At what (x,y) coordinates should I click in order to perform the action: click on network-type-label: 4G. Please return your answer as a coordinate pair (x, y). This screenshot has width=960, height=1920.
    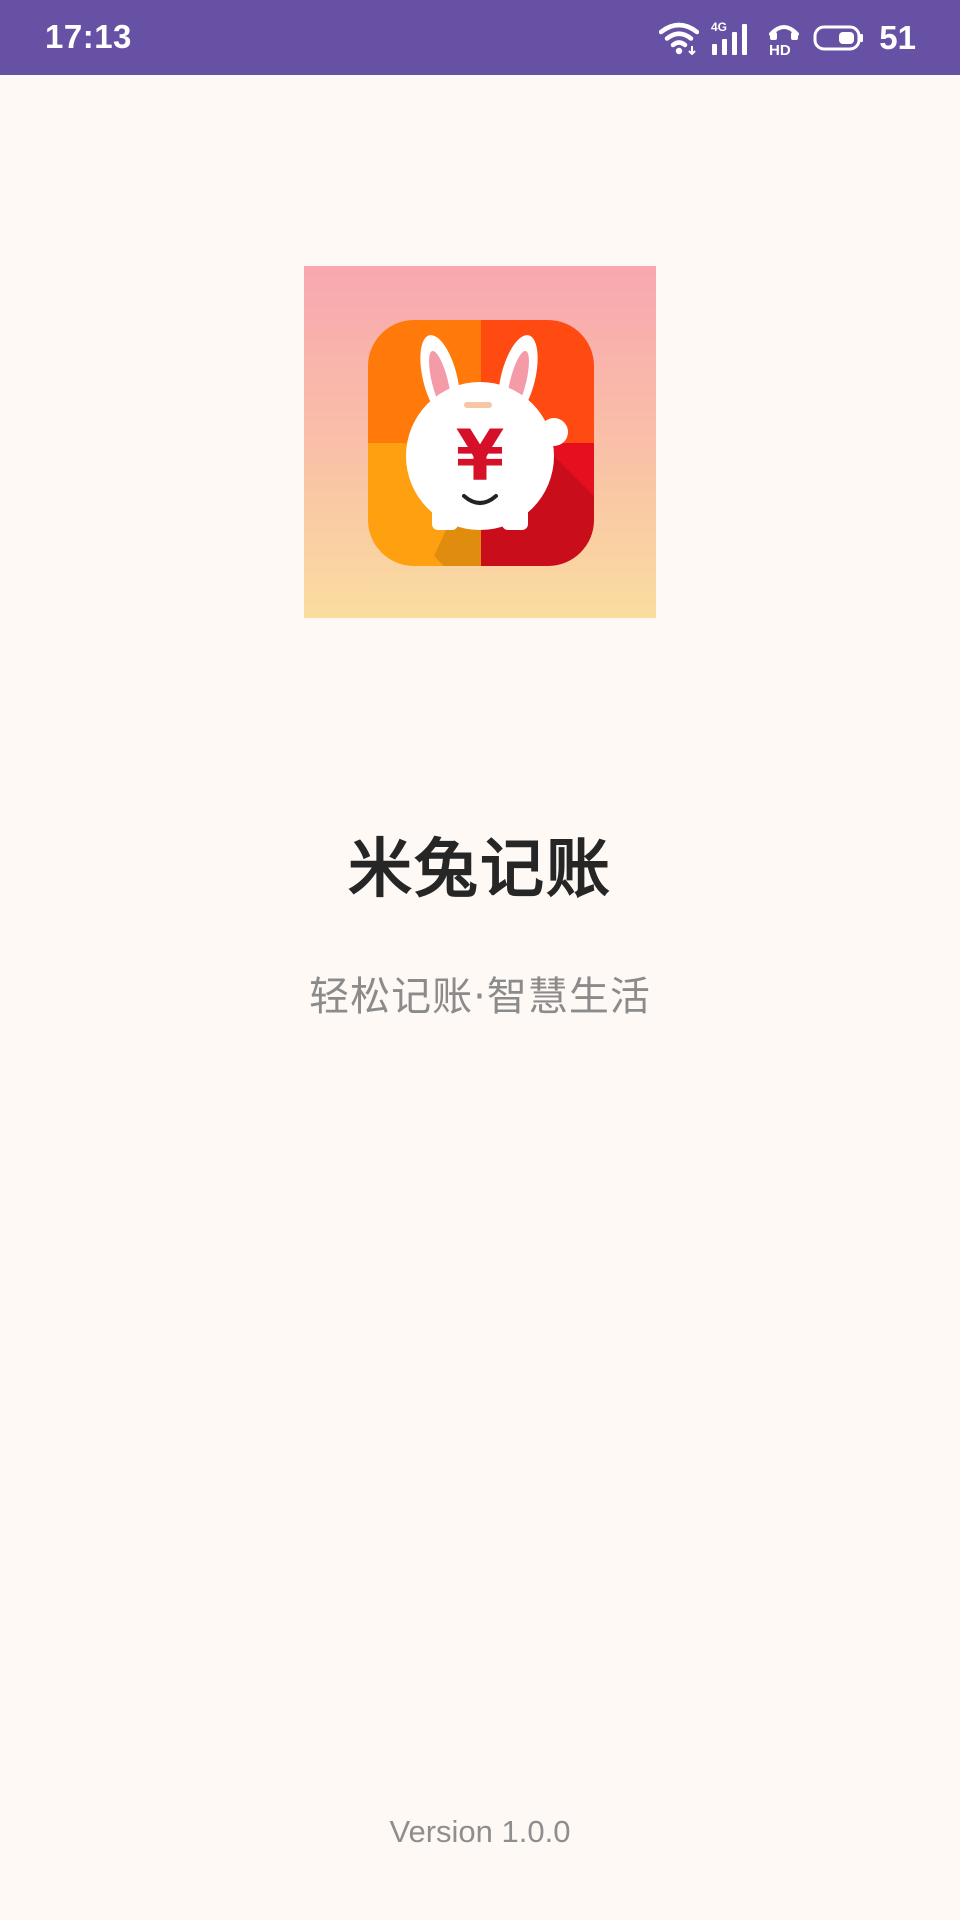
    Looking at the image, I should click on (719, 27).